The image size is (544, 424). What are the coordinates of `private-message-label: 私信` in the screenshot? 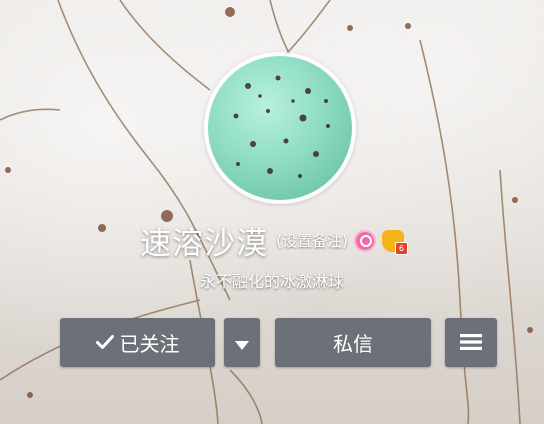 It's located at (353, 344).